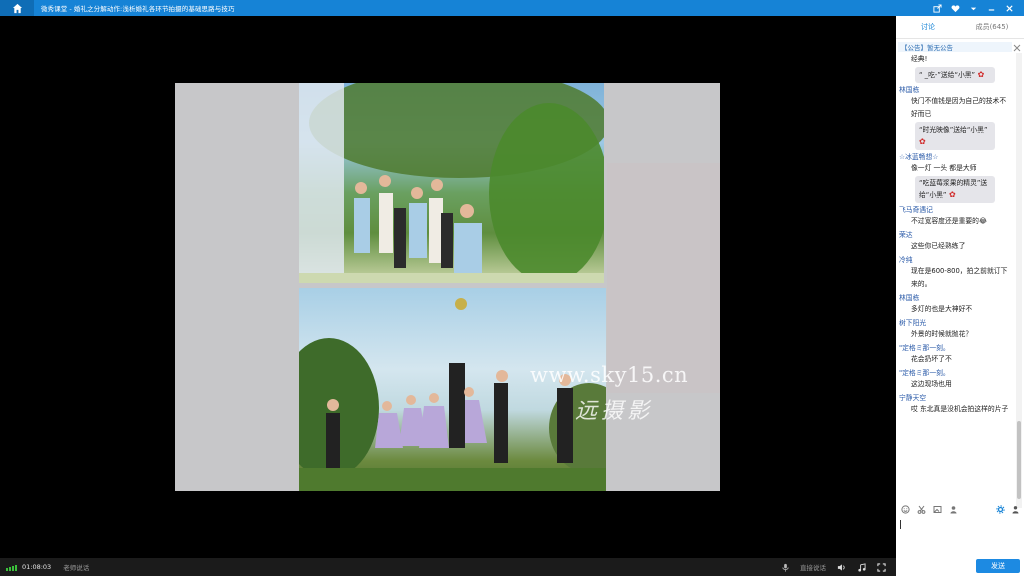  Describe the element at coordinates (54, 9) in the screenshot. I see `app-name: 微秀课堂` at that location.